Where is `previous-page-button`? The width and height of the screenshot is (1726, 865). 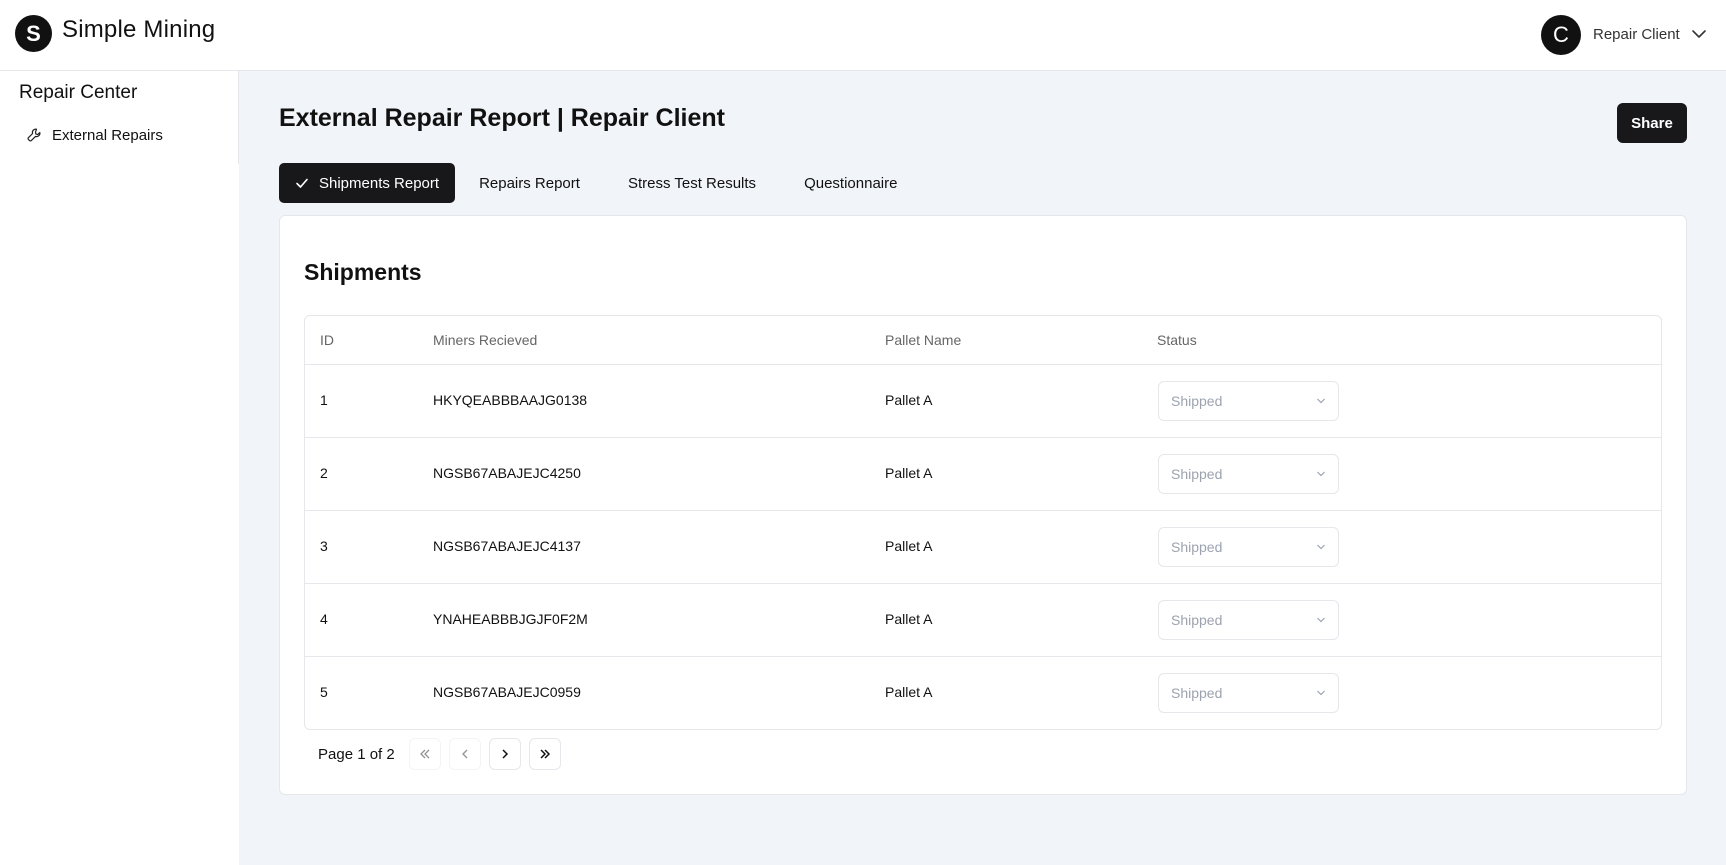 previous-page-button is located at coordinates (464, 754).